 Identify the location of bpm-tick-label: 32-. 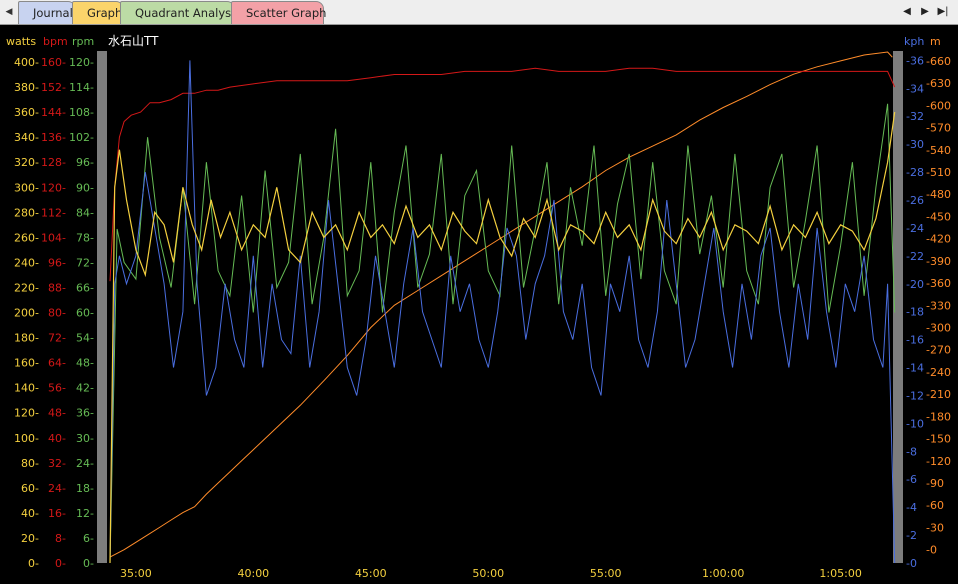
(57, 463).